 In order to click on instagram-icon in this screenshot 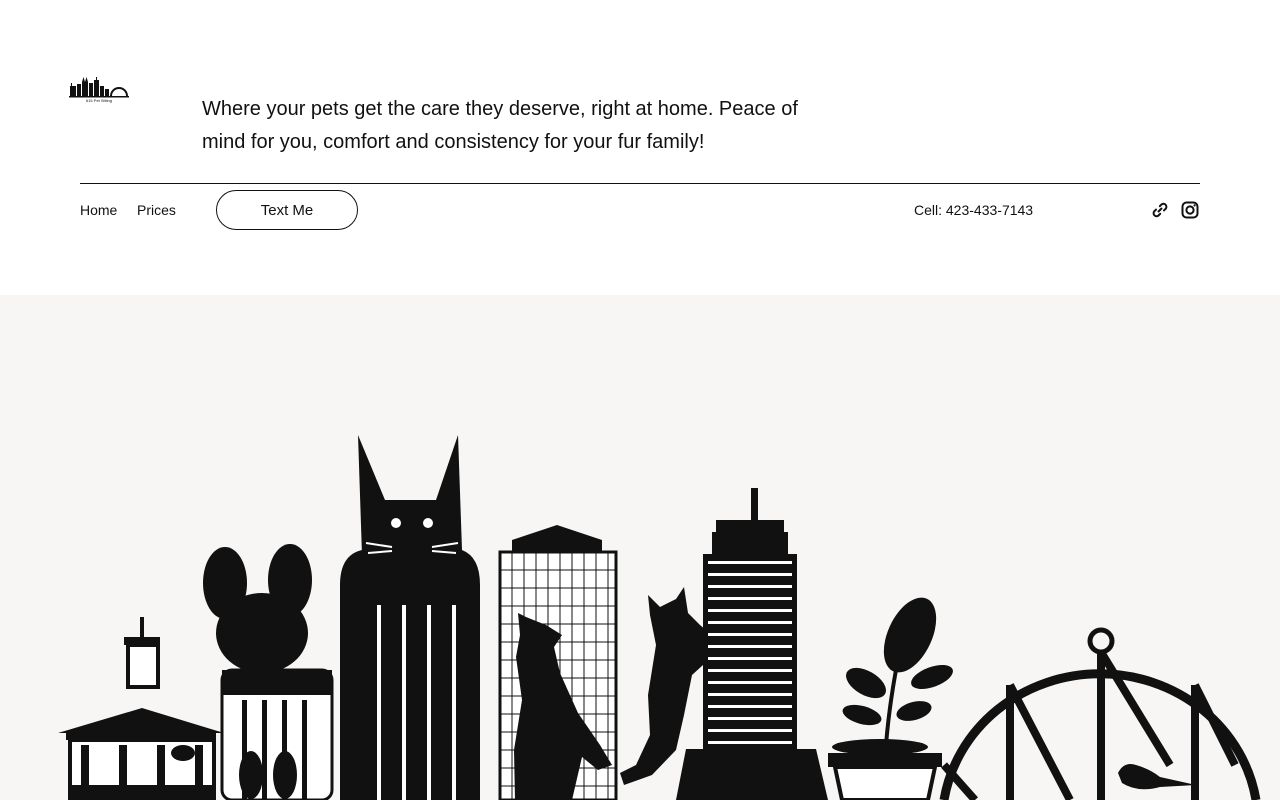, I will do `click(1190, 210)`.